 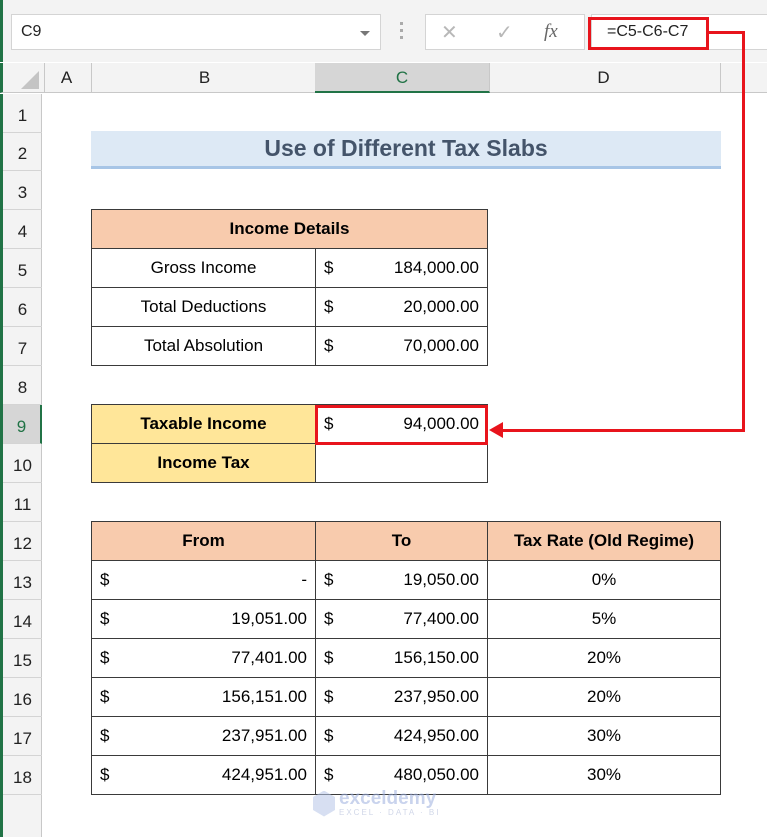 What do you see at coordinates (22, 151) in the screenshot?
I see `row-header-2: 2` at bounding box center [22, 151].